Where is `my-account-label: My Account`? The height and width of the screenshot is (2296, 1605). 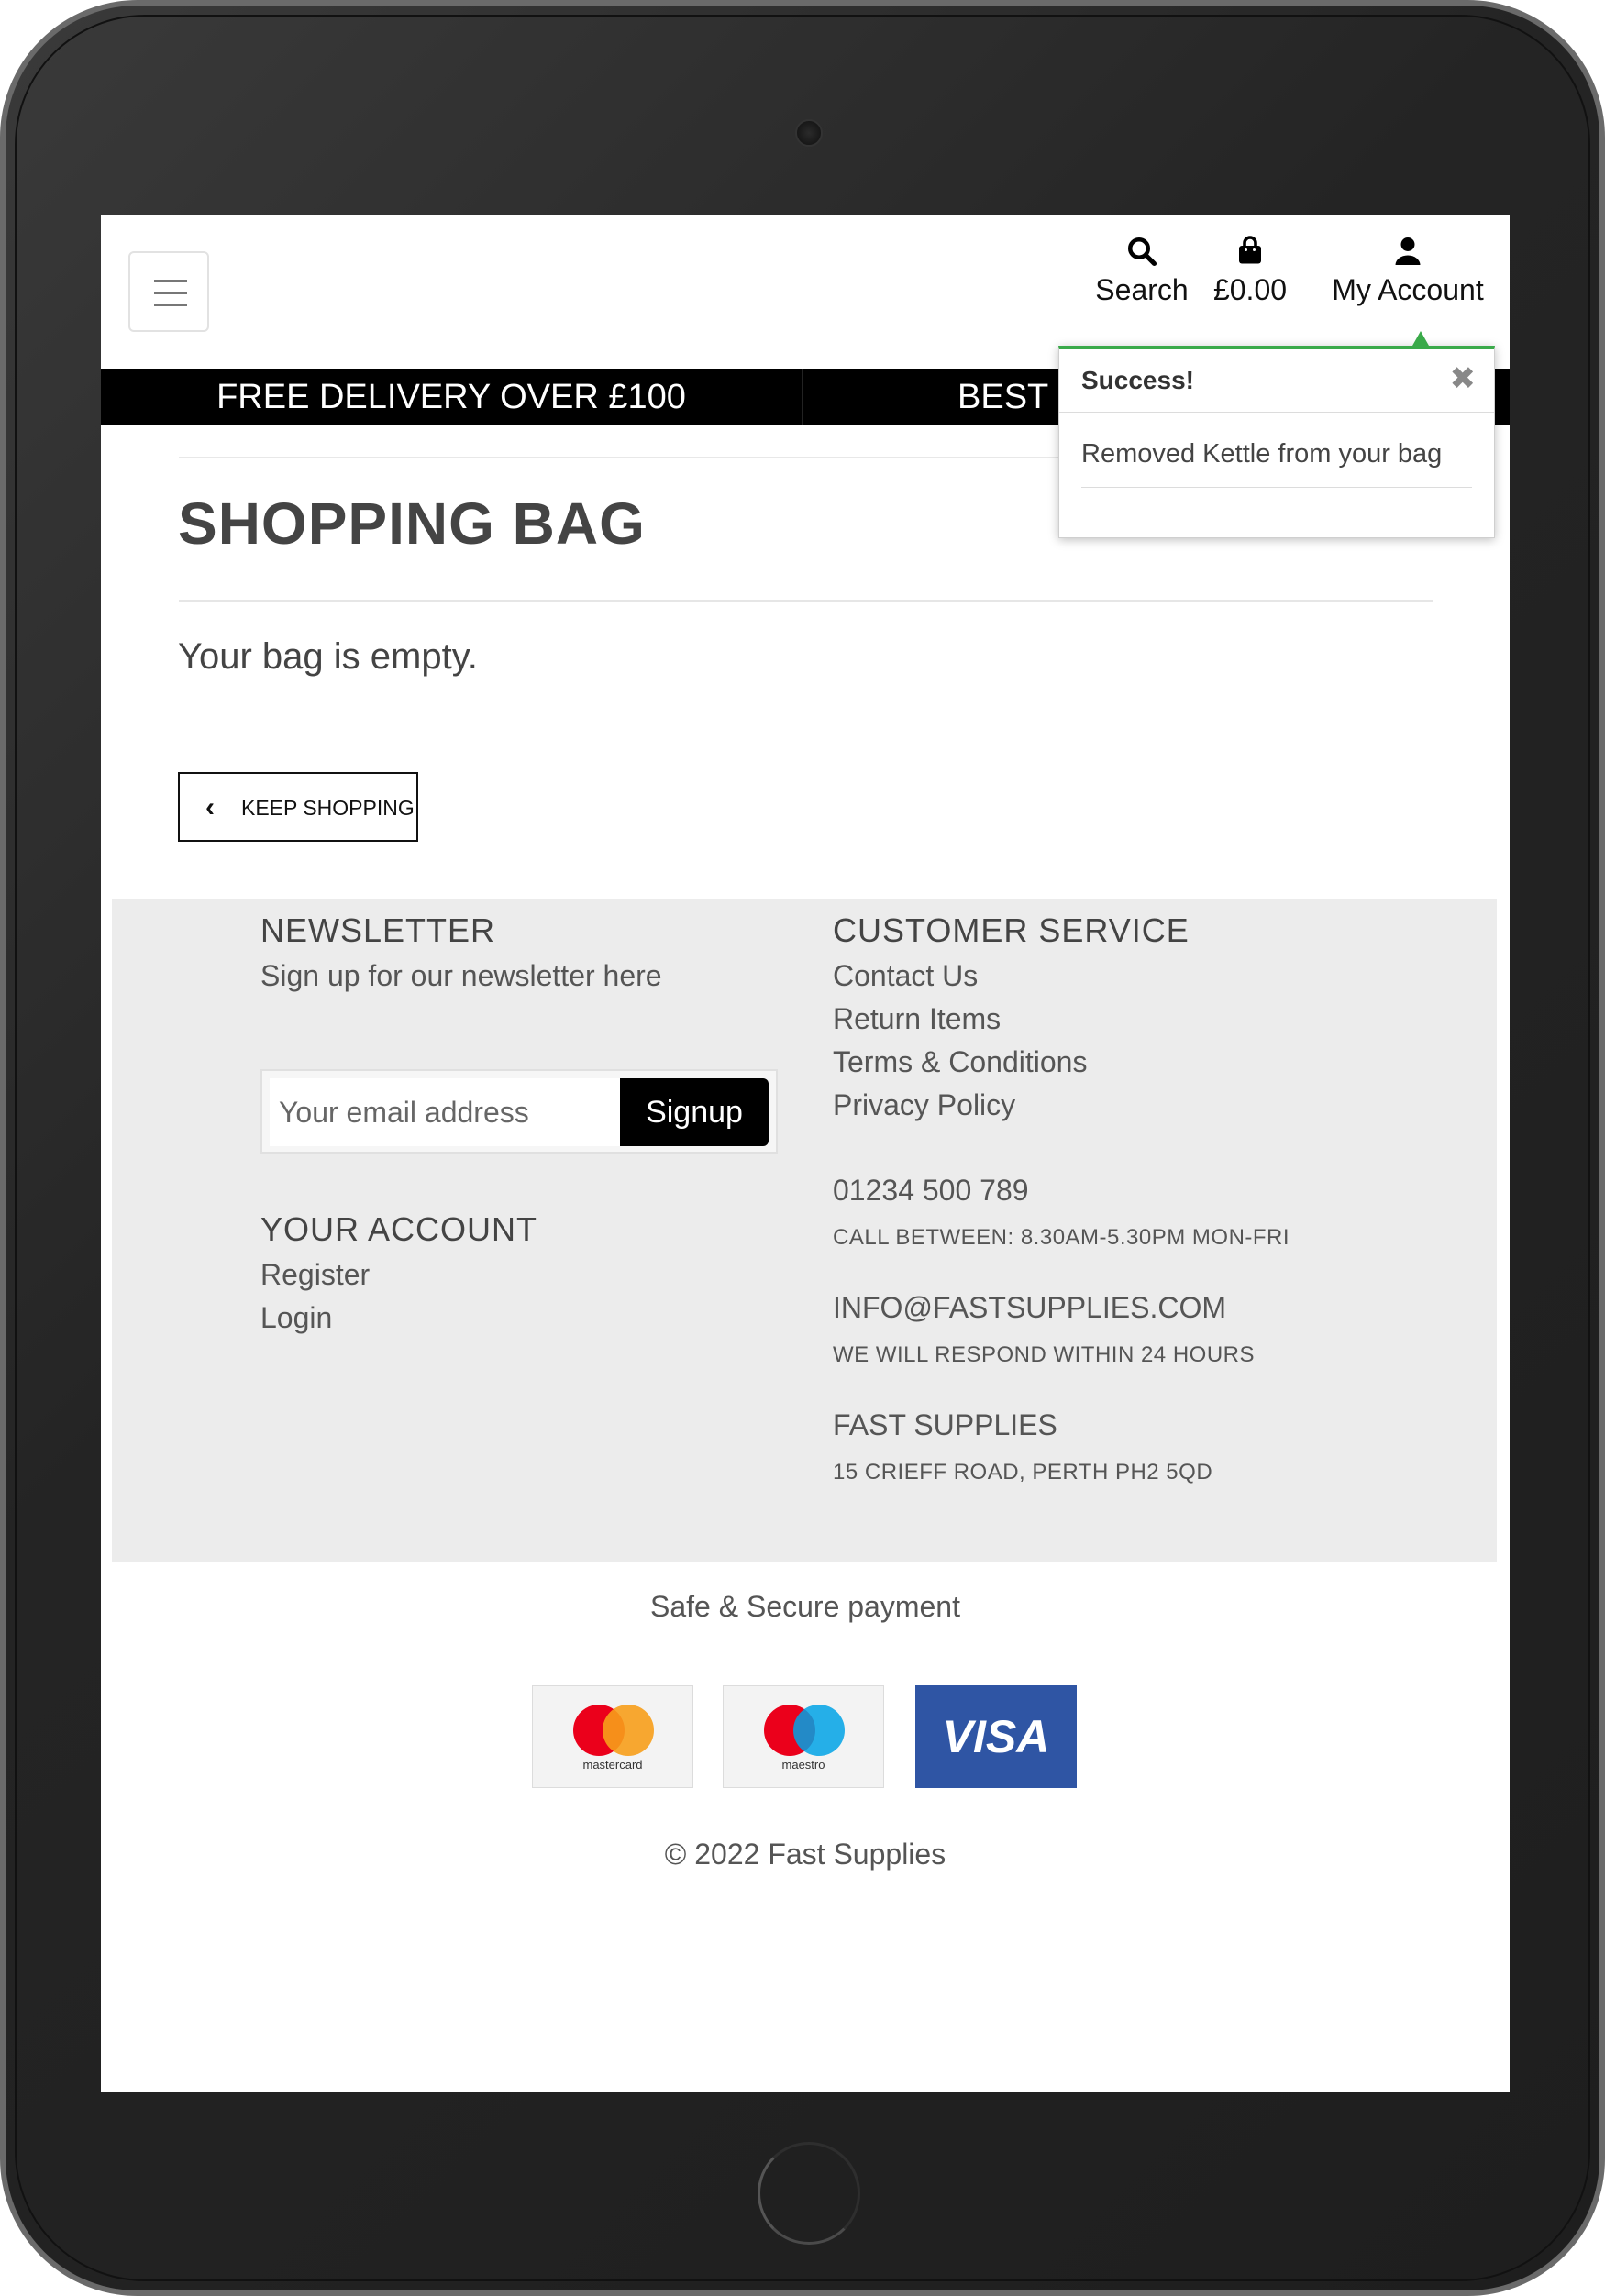
my-account-label: My Account is located at coordinates (1408, 289).